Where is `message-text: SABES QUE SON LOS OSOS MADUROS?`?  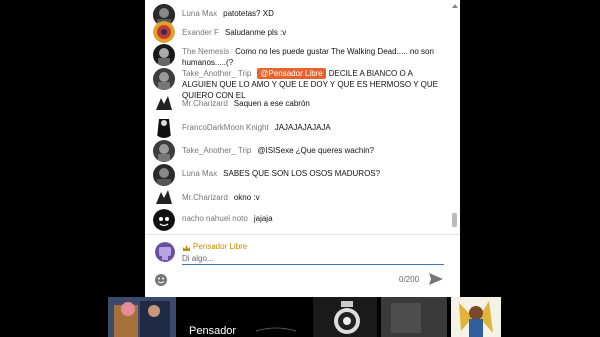 message-text: SABES QUE SON LOS OSOS MADUROS? is located at coordinates (302, 173).